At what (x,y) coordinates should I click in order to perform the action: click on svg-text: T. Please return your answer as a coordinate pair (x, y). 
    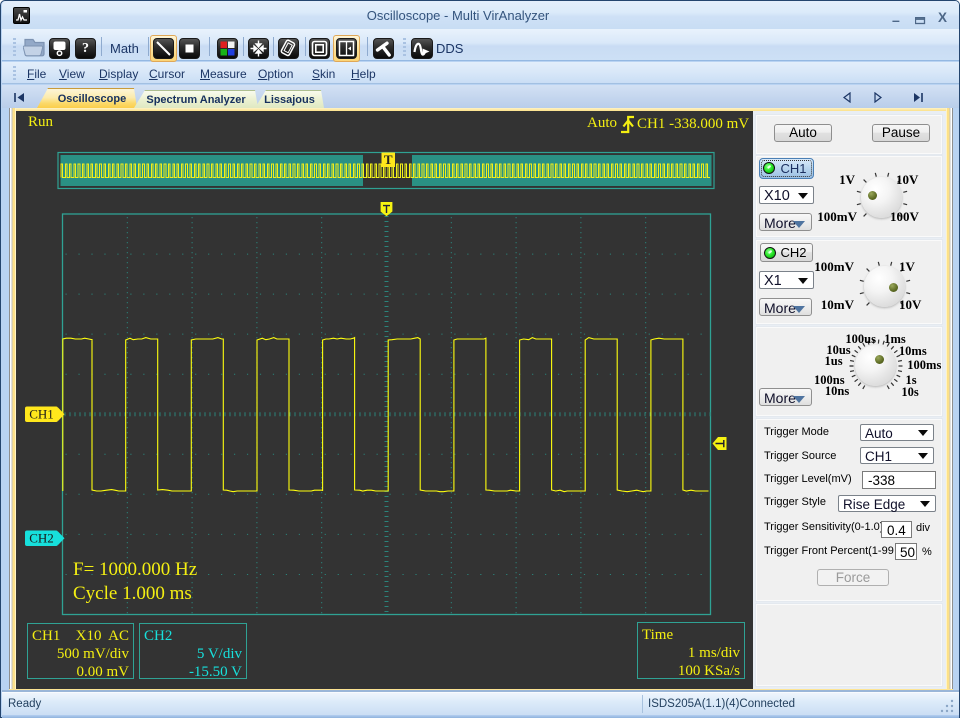
    Looking at the image, I should click on (388, 159).